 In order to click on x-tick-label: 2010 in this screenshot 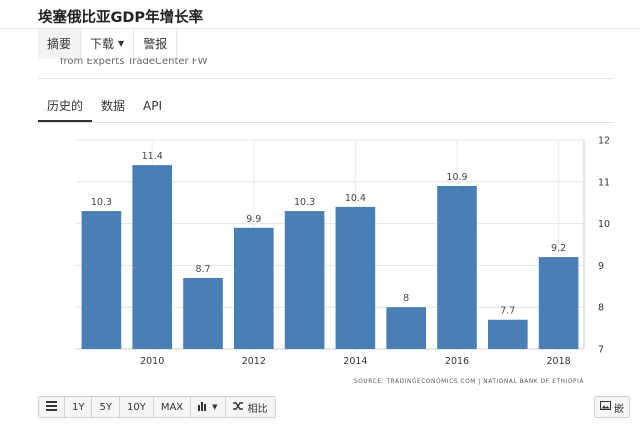, I will do `click(152, 361)`.